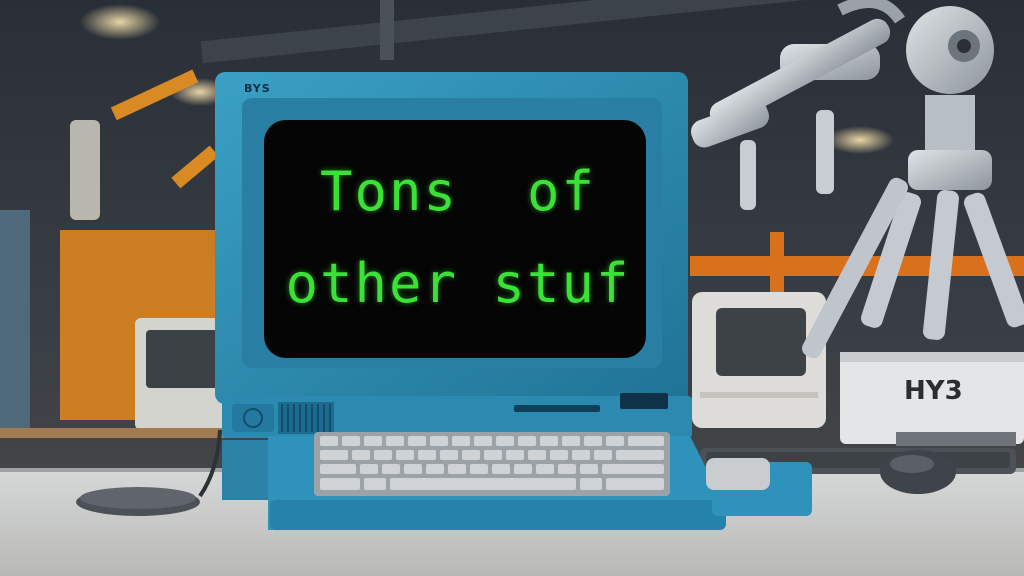 The height and width of the screenshot is (576, 1024). What do you see at coordinates (458, 191) in the screenshot?
I see `screen-text-line: Tons of` at bounding box center [458, 191].